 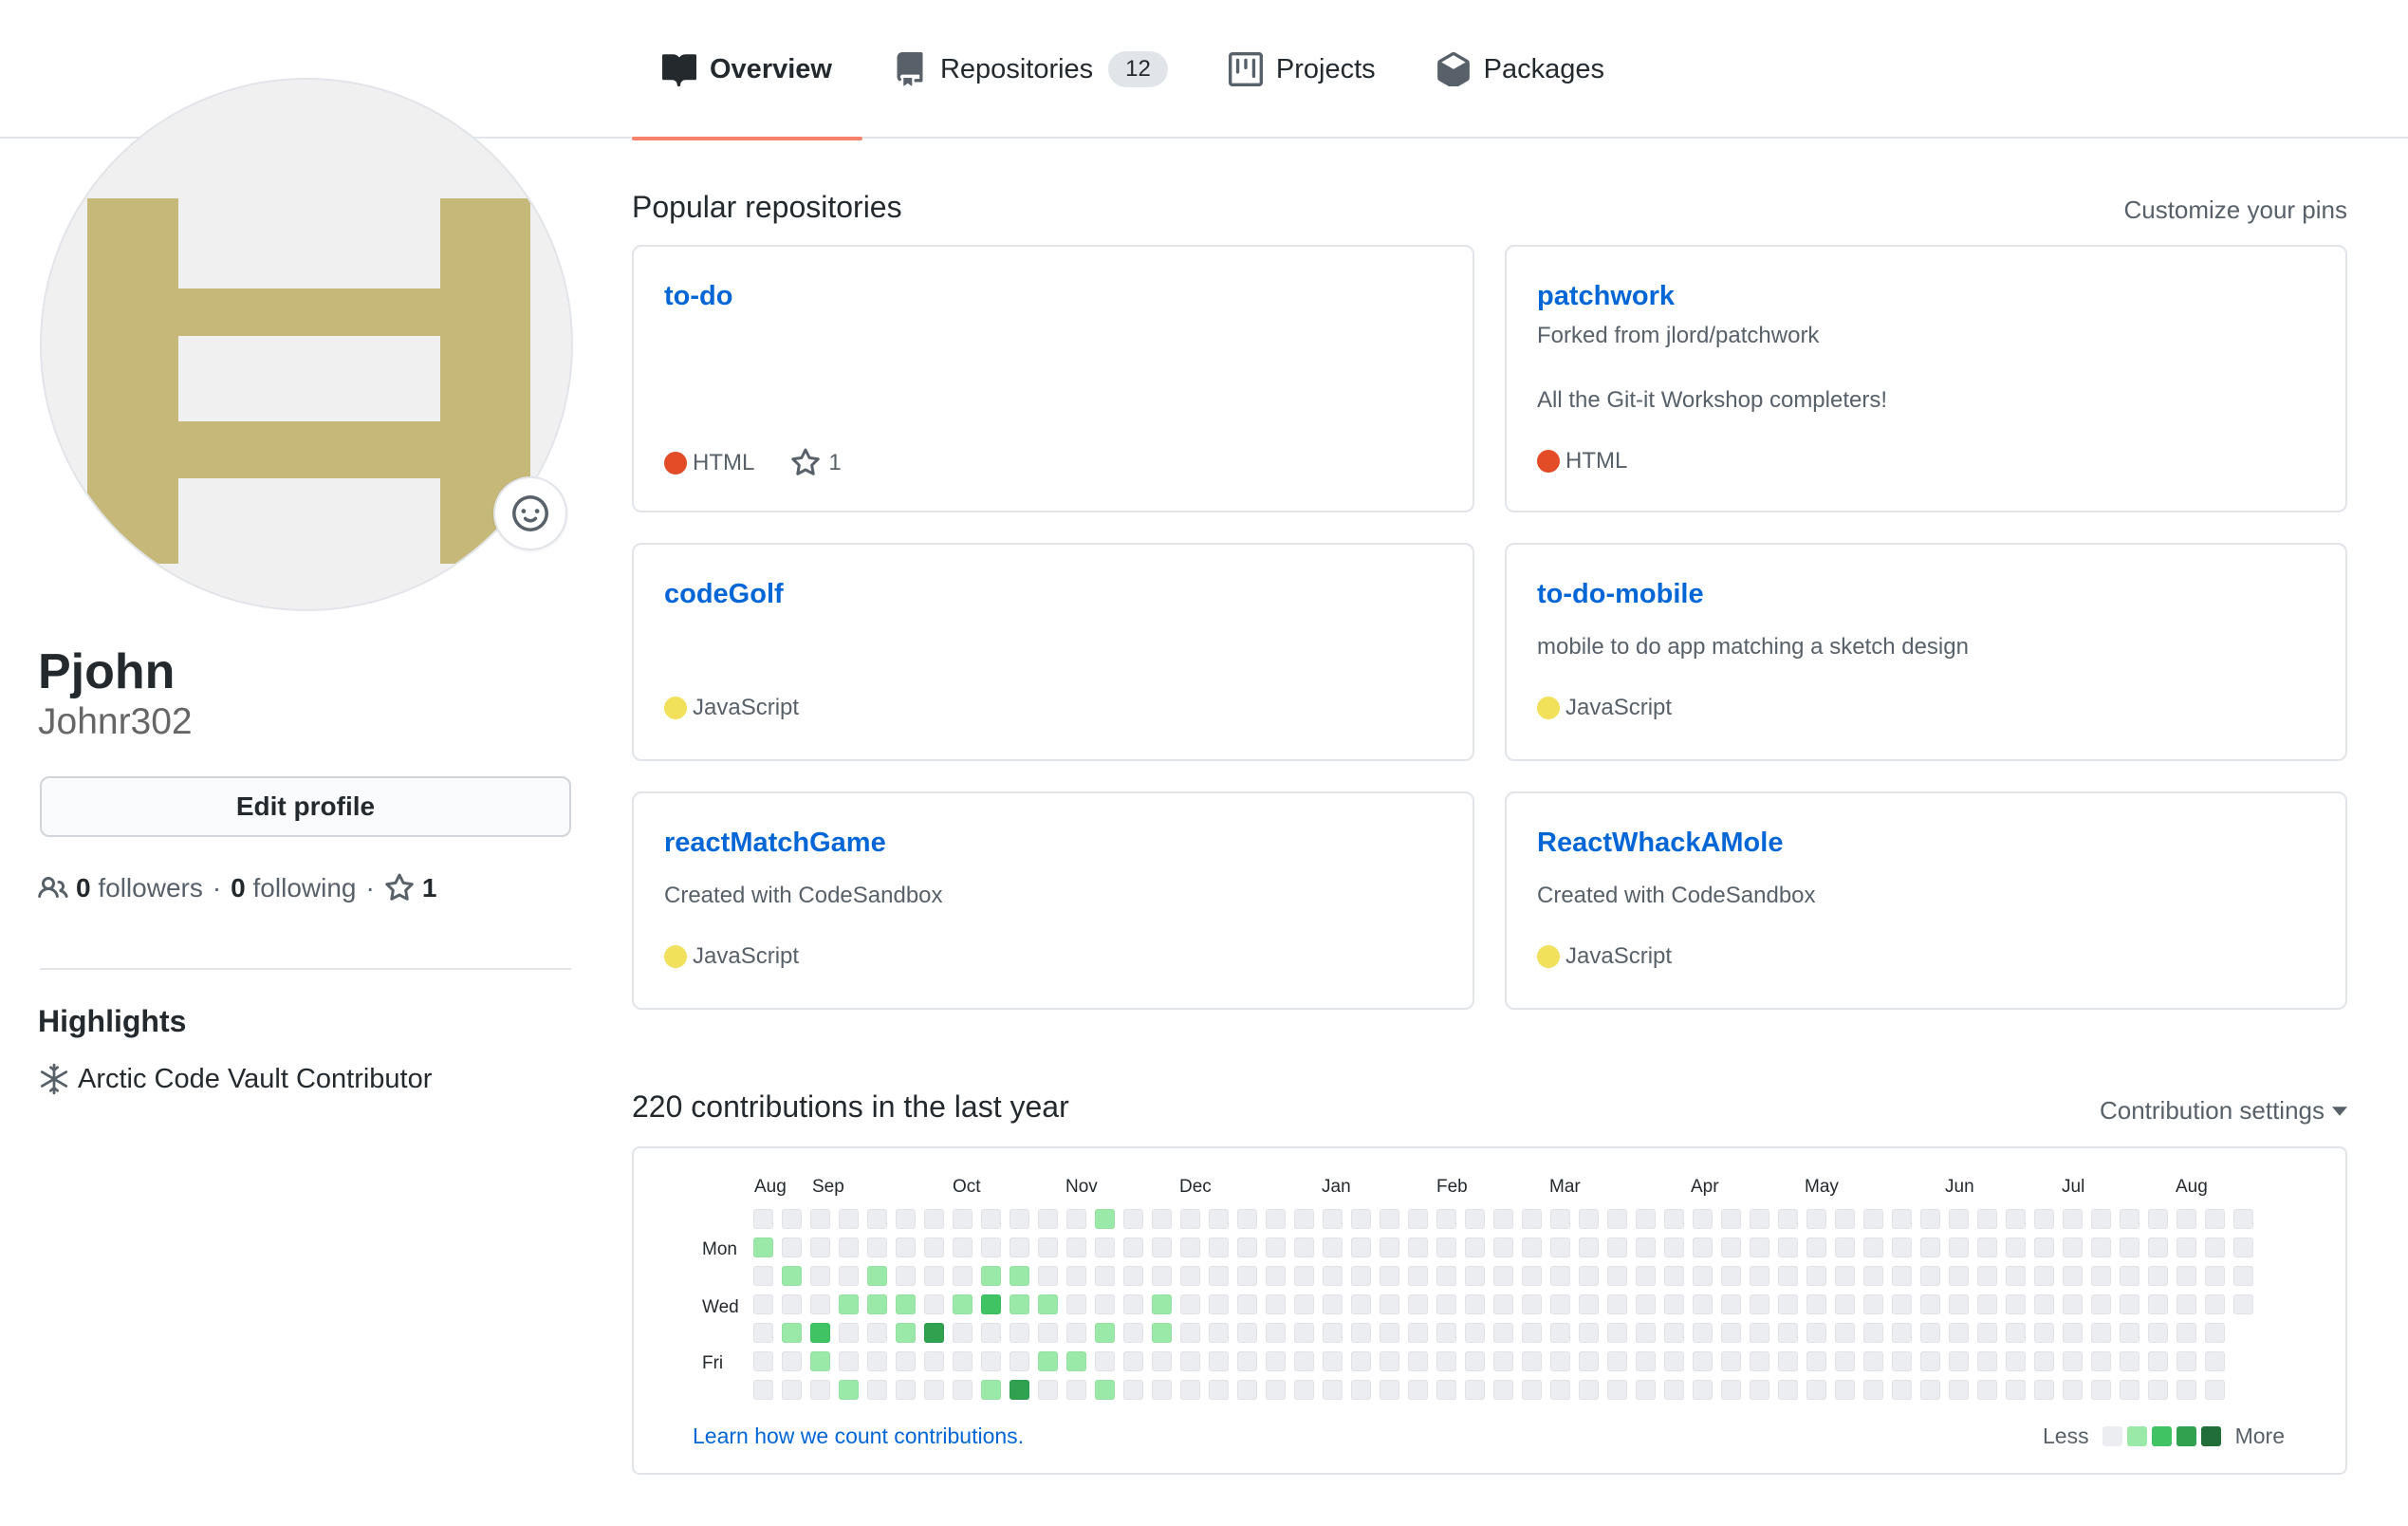 What do you see at coordinates (293, 888) in the screenshot?
I see `following-link: 0 following` at bounding box center [293, 888].